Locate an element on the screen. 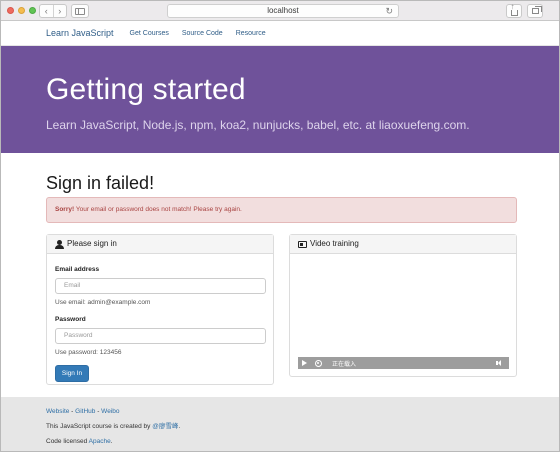 The height and width of the screenshot is (452, 560). window-controls is located at coordinates (21, 10).